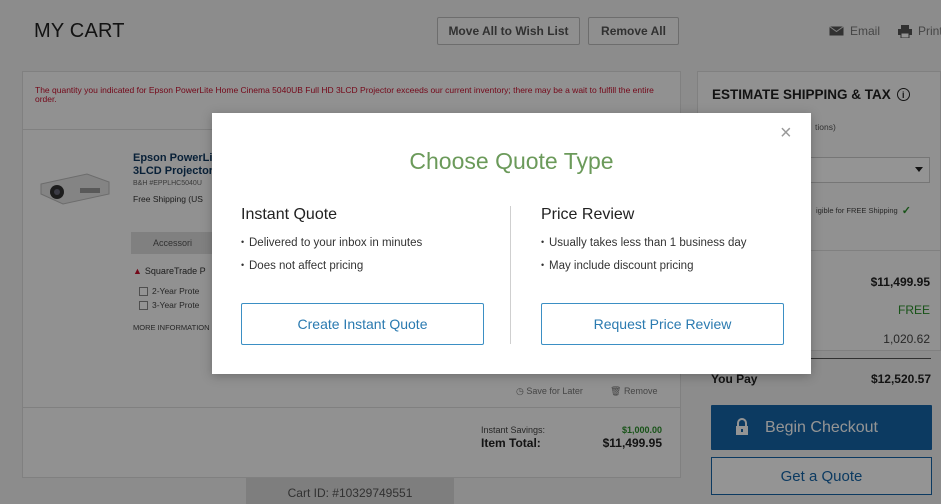 The image size is (941, 504). Describe the element at coordinates (786, 133) in the screenshot. I see `close-icon: ×` at that location.